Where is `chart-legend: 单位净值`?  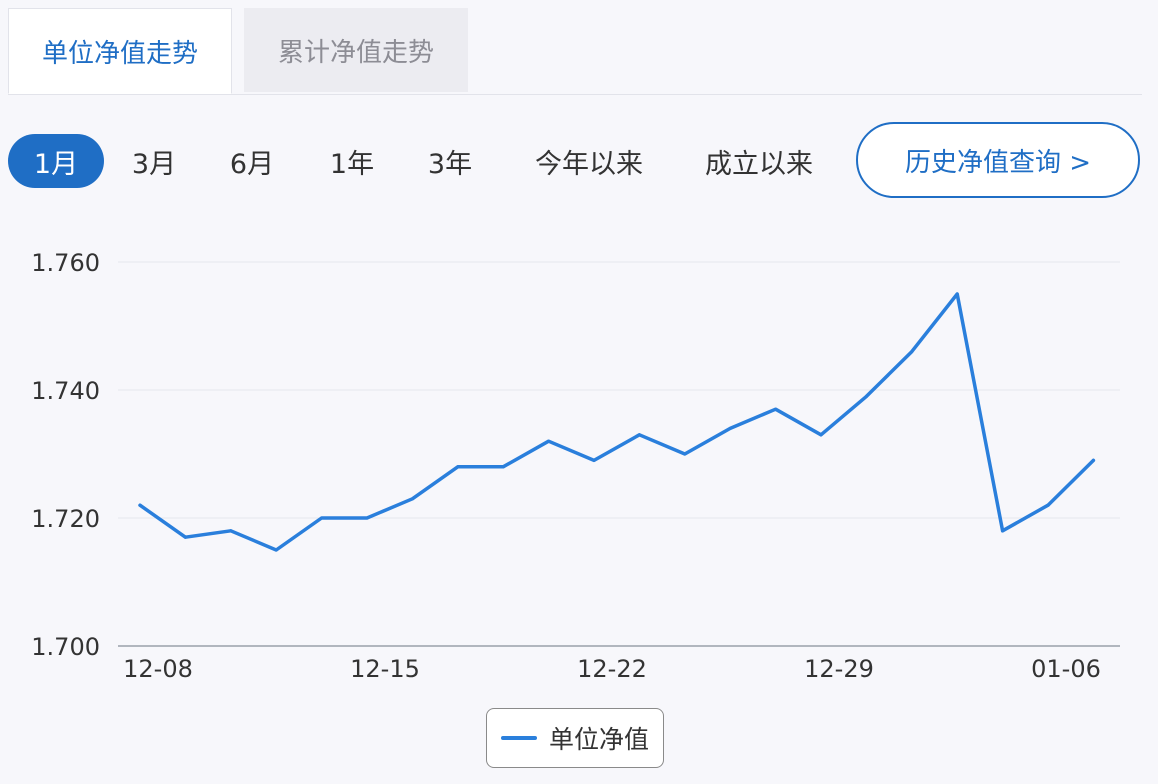
chart-legend: 单位净值 is located at coordinates (575, 738).